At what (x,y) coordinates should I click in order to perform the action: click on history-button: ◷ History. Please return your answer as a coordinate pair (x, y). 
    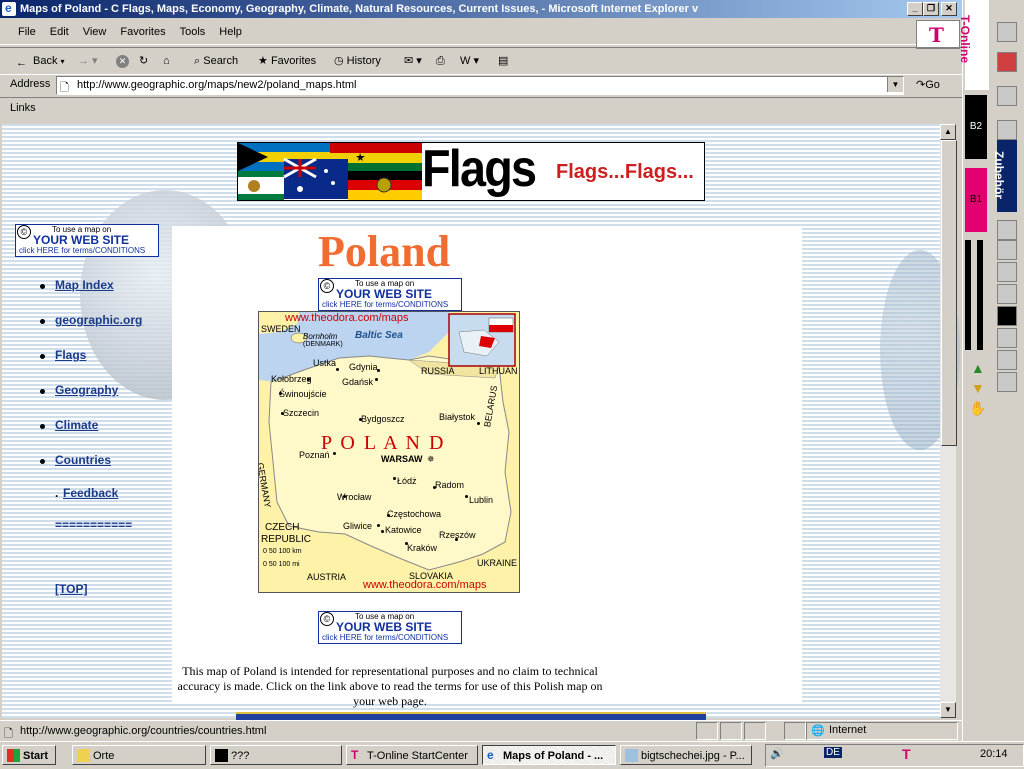
    Looking at the image, I should click on (357, 61).